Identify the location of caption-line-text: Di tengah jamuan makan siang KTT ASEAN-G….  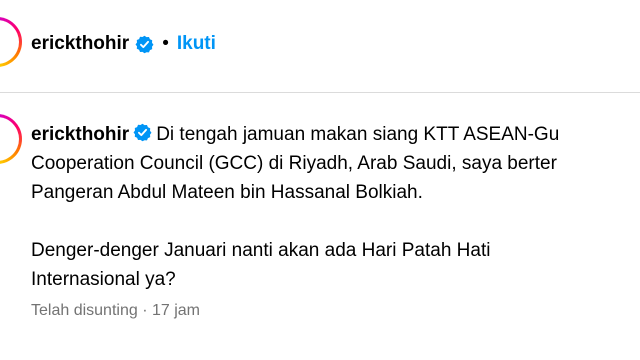
(358, 134).